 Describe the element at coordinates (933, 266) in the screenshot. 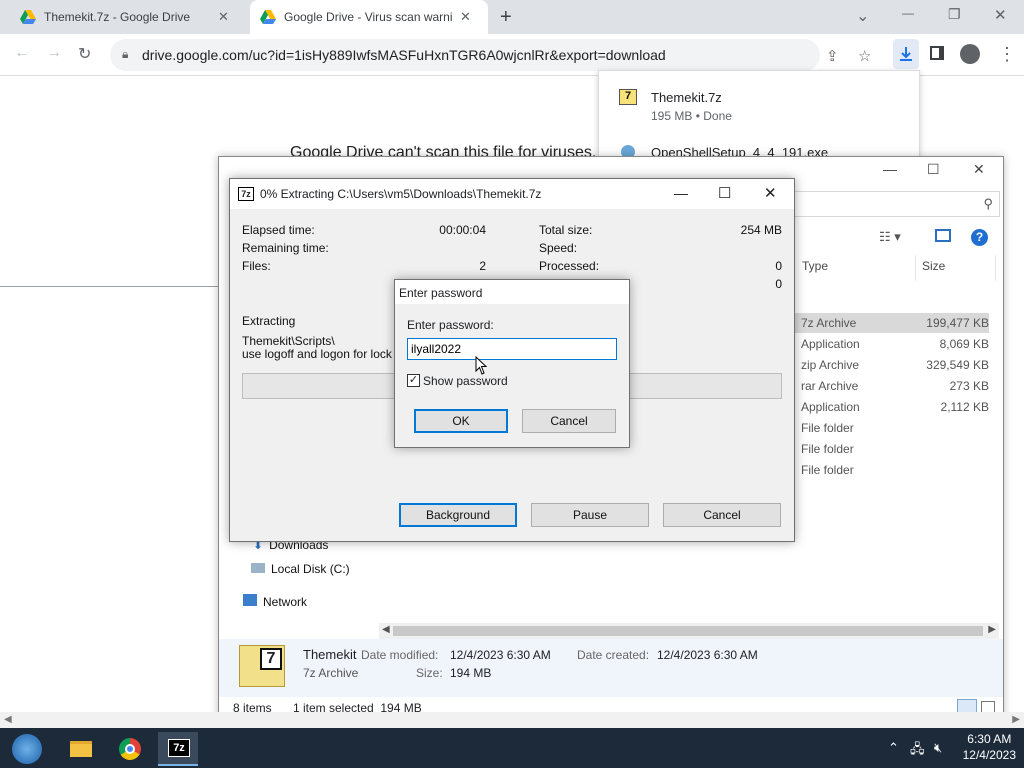

I see `column-size: Size` at that location.